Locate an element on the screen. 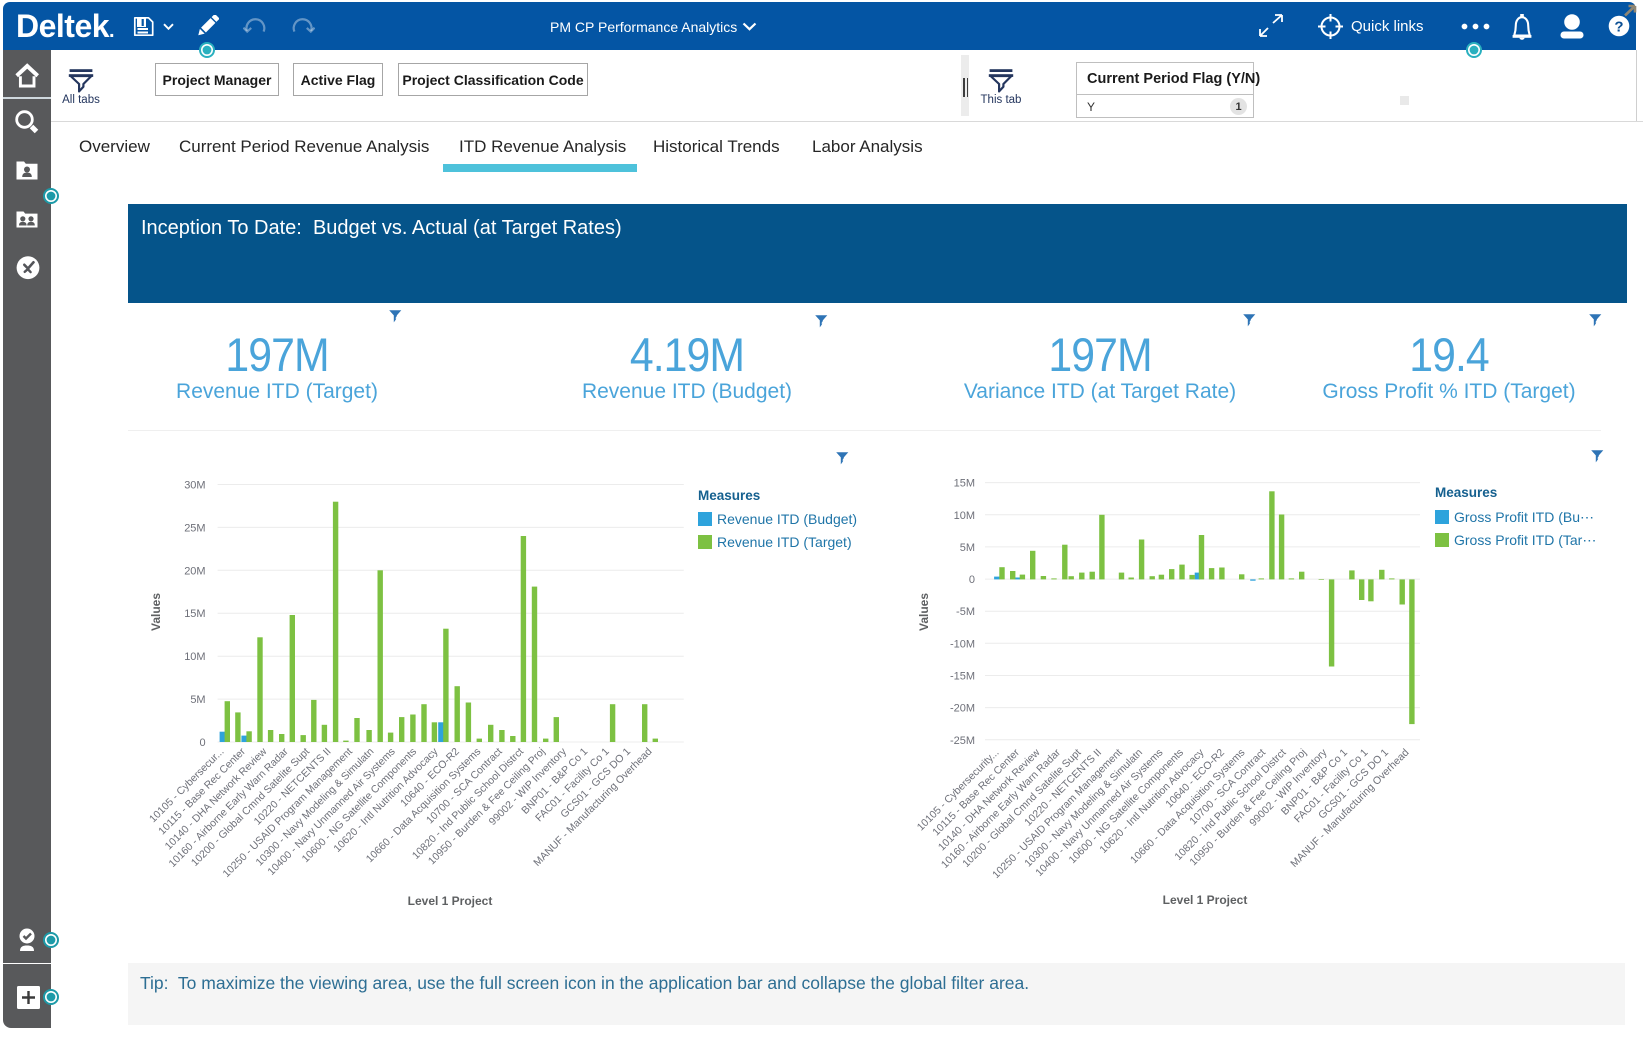  svg-text: -5M is located at coordinates (965, 612).